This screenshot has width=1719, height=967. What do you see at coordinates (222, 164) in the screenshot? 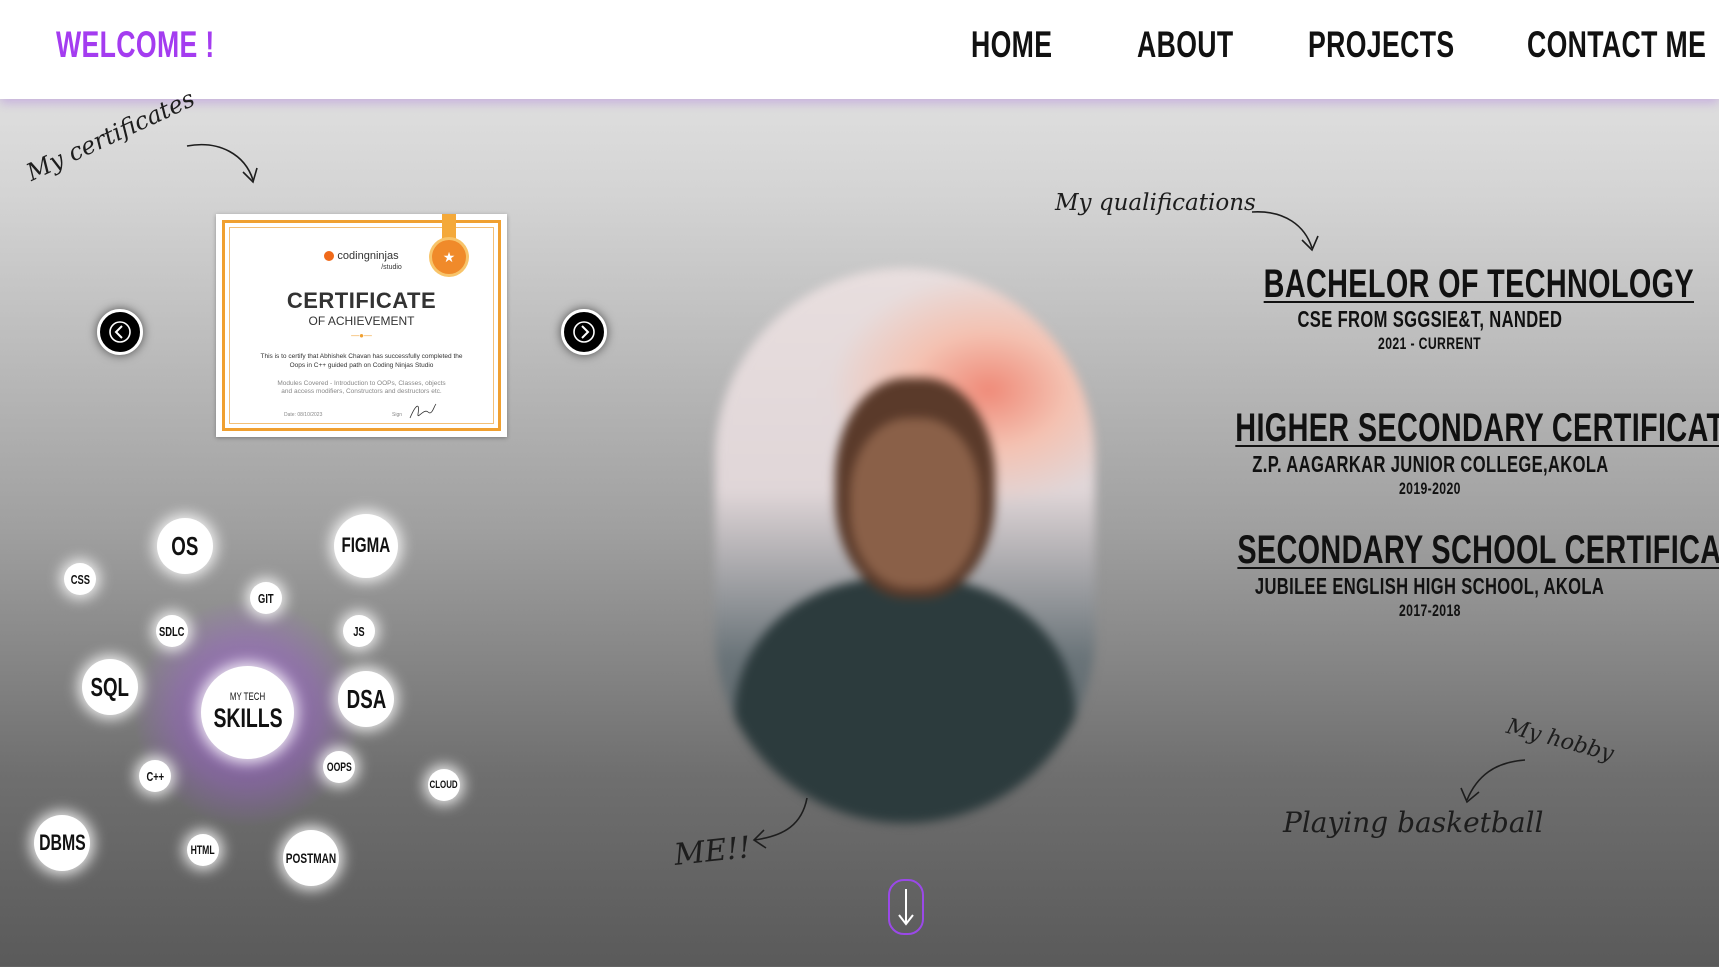
I see `certificates-arrow-icon` at bounding box center [222, 164].